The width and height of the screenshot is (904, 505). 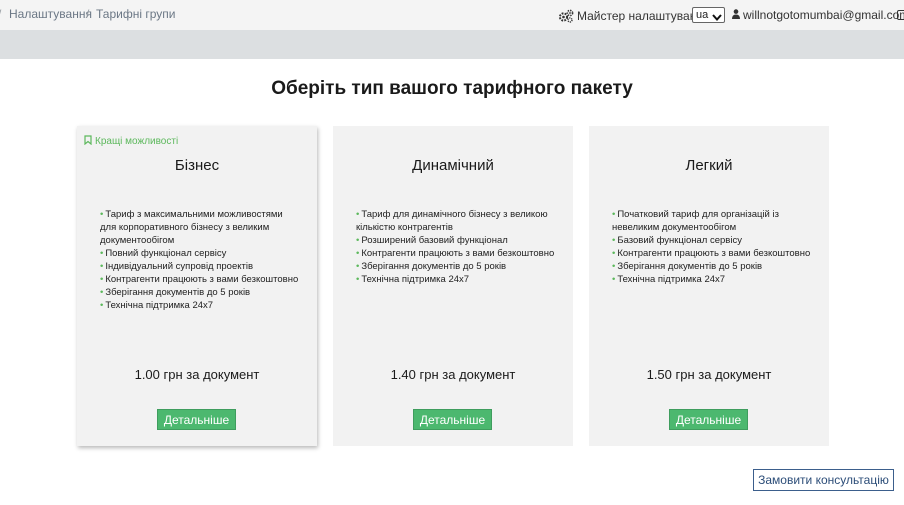 I want to click on breadcrumb-tariff-groups: Тарифні групи, so click(x=136, y=14).